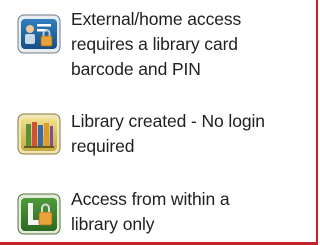 The width and height of the screenshot is (320, 245). Describe the element at coordinates (150, 211) in the screenshot. I see `legend-item-label: Access from within a library only` at that location.